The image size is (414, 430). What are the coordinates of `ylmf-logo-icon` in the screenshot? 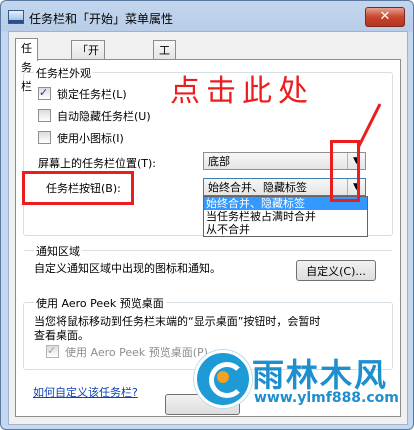 It's located at (223, 379).